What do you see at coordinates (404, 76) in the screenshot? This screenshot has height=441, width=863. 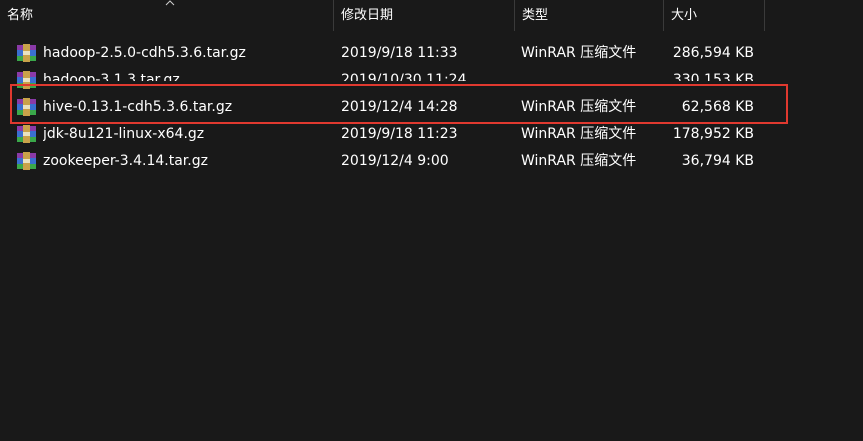 I see `file-date: 2019/10/30 11:24` at bounding box center [404, 76].